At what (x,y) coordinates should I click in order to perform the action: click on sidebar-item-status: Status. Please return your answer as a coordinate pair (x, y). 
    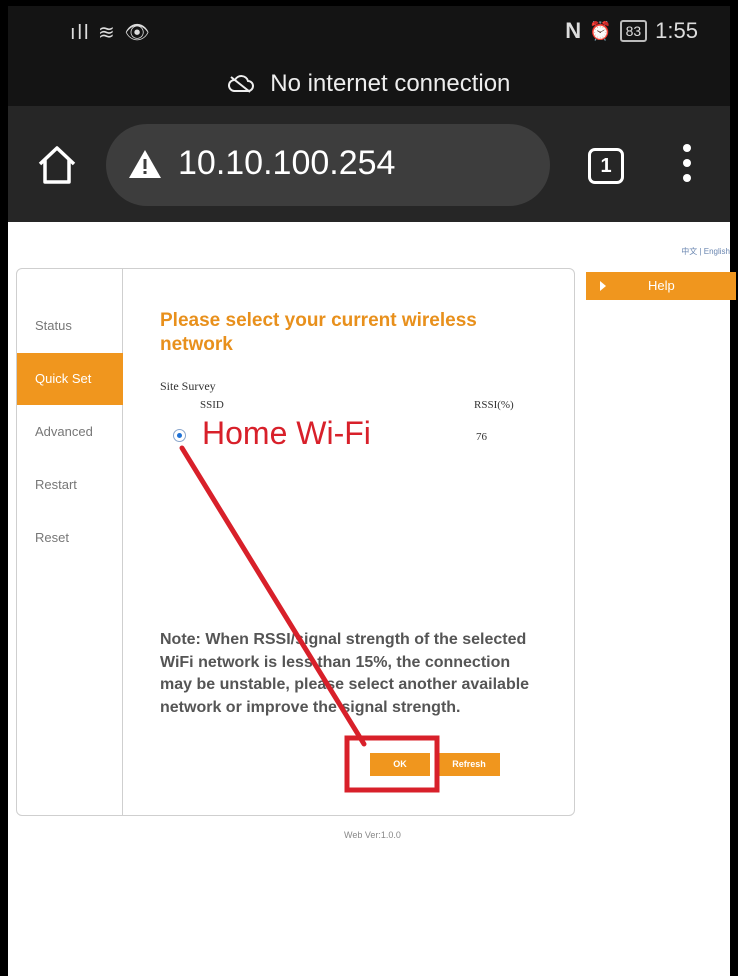
    Looking at the image, I should click on (70, 326).